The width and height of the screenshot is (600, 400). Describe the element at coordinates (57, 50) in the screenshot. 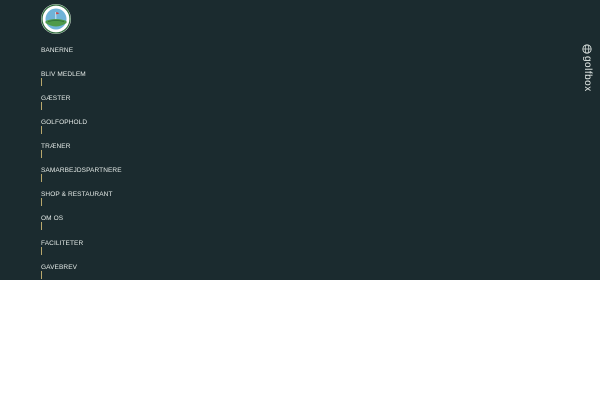

I see `nav-item-label: BANERNE` at that location.